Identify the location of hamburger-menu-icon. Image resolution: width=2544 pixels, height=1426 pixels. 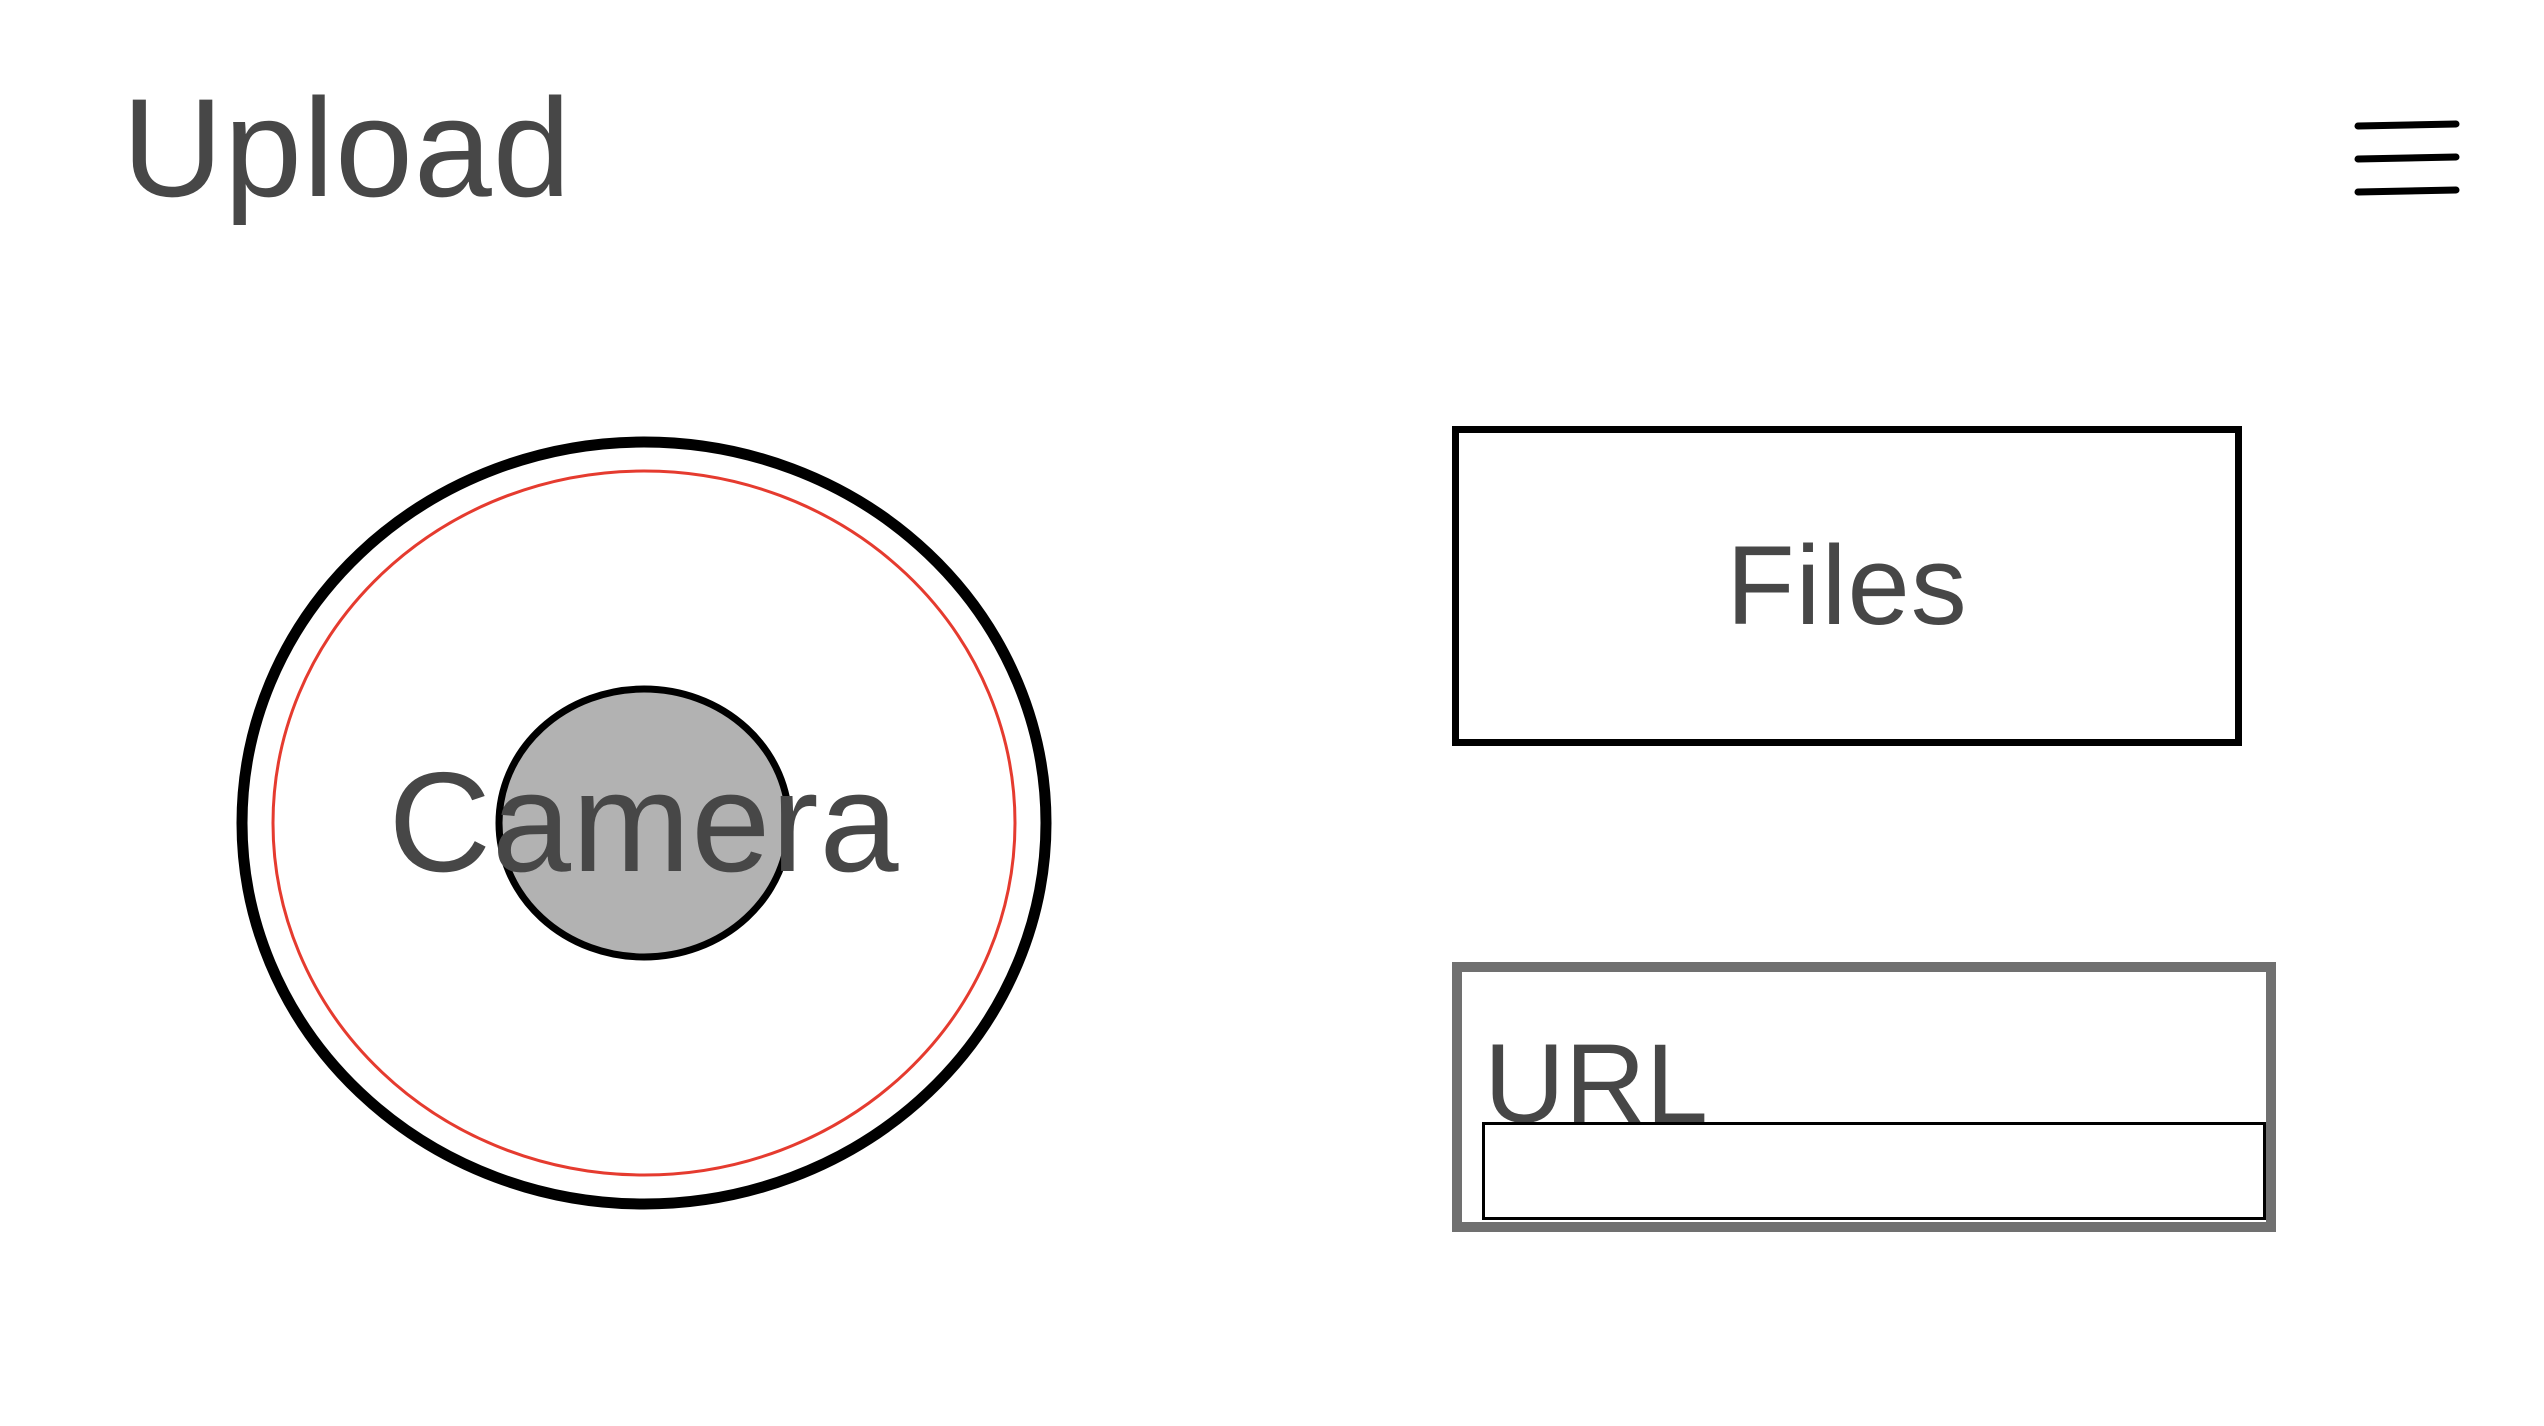
(2407, 158).